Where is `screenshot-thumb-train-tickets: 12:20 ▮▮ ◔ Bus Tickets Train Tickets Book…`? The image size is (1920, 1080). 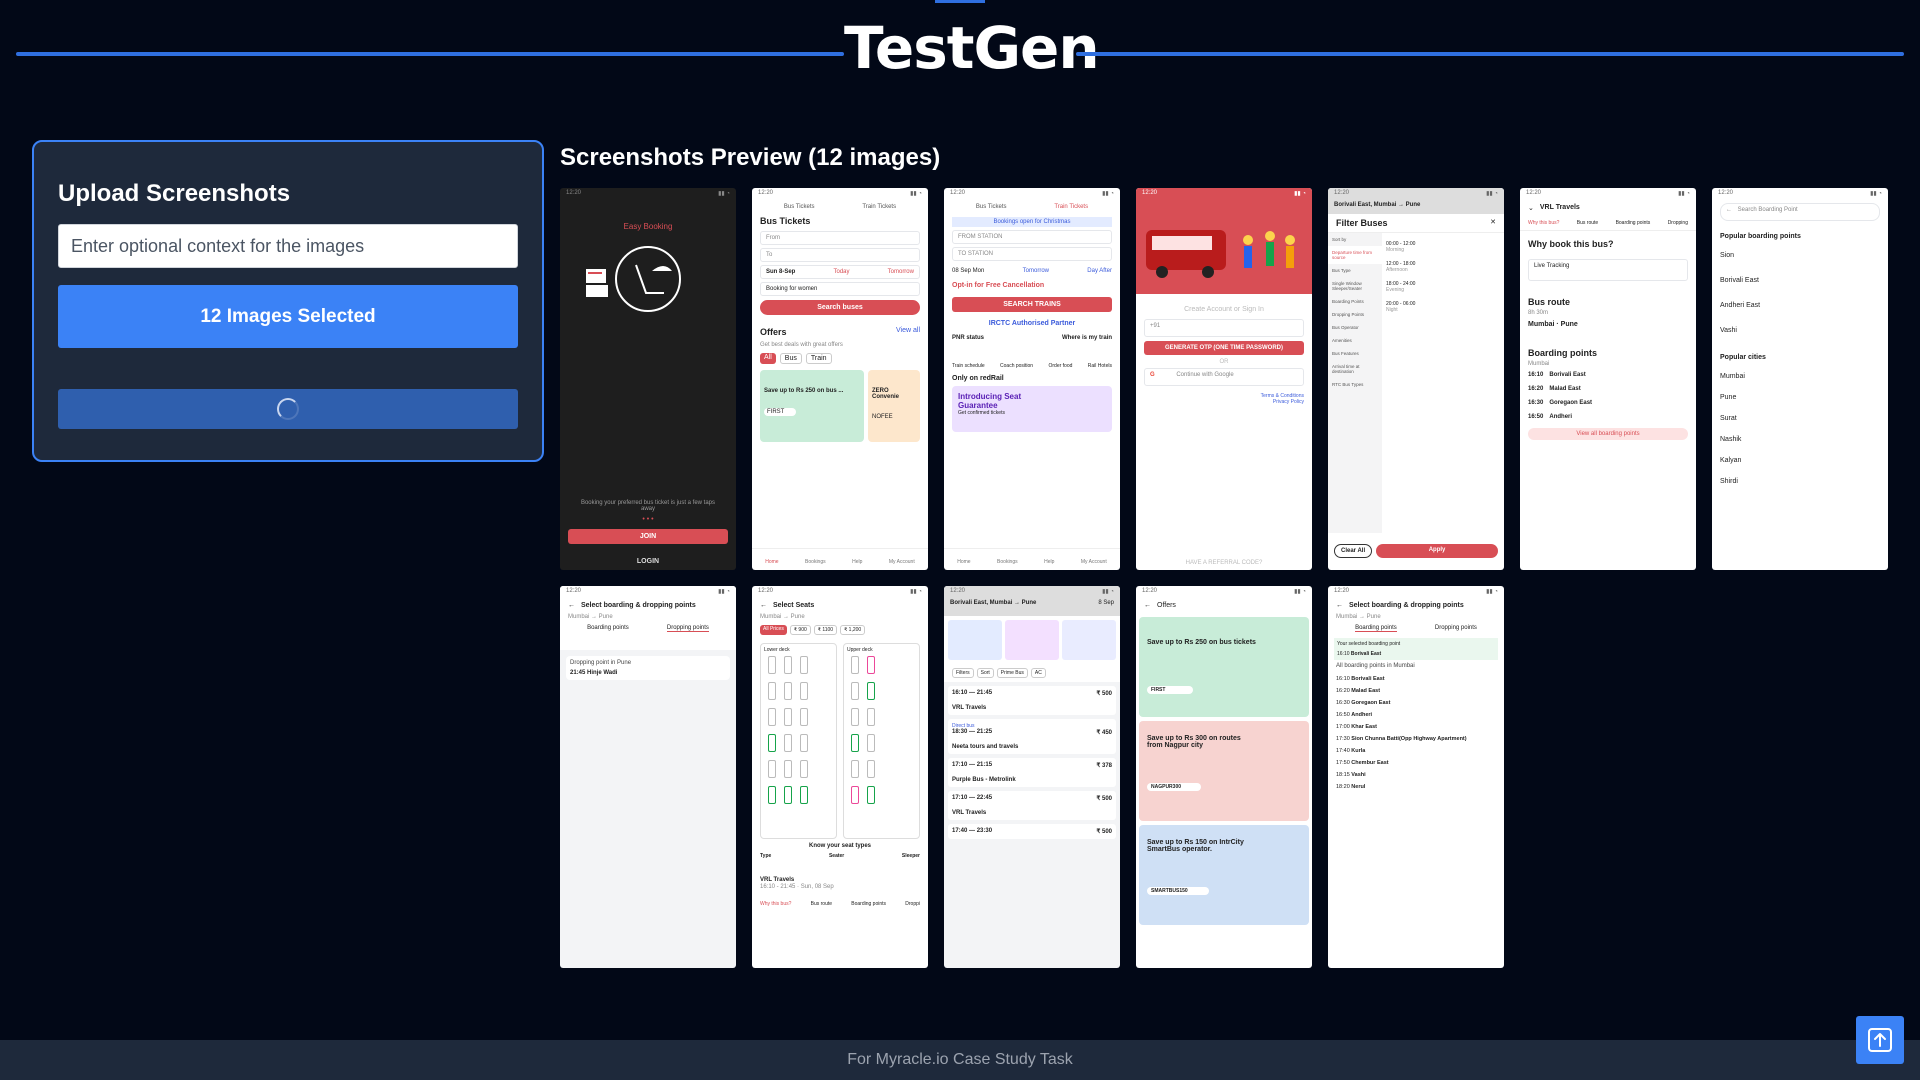 screenshot-thumb-train-tickets: 12:20 ▮▮ ◔ Bus Tickets Train Tickets Book… is located at coordinates (1032, 379).